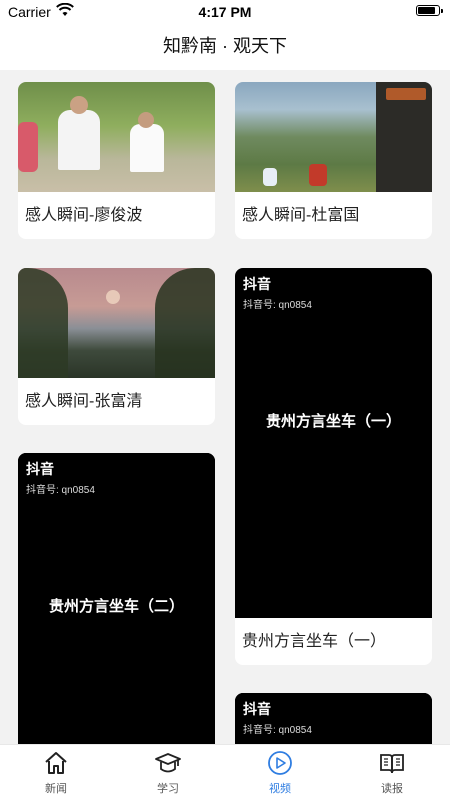 The height and width of the screenshot is (800, 450). I want to click on video-thumbnail: 抖音 抖音号: qn0854, so click(333, 719).